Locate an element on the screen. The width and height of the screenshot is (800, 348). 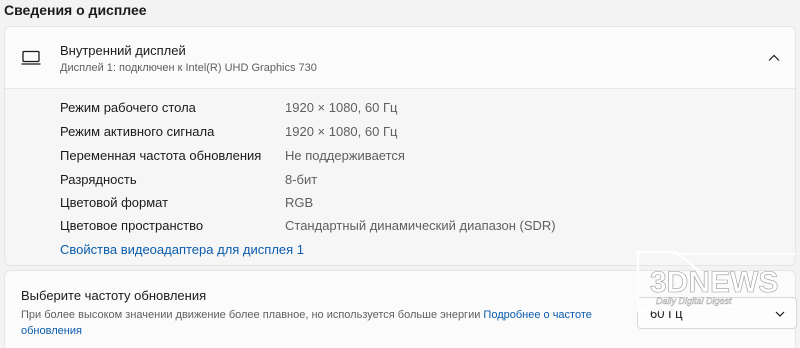
property-value: 8-бит is located at coordinates (301, 179).